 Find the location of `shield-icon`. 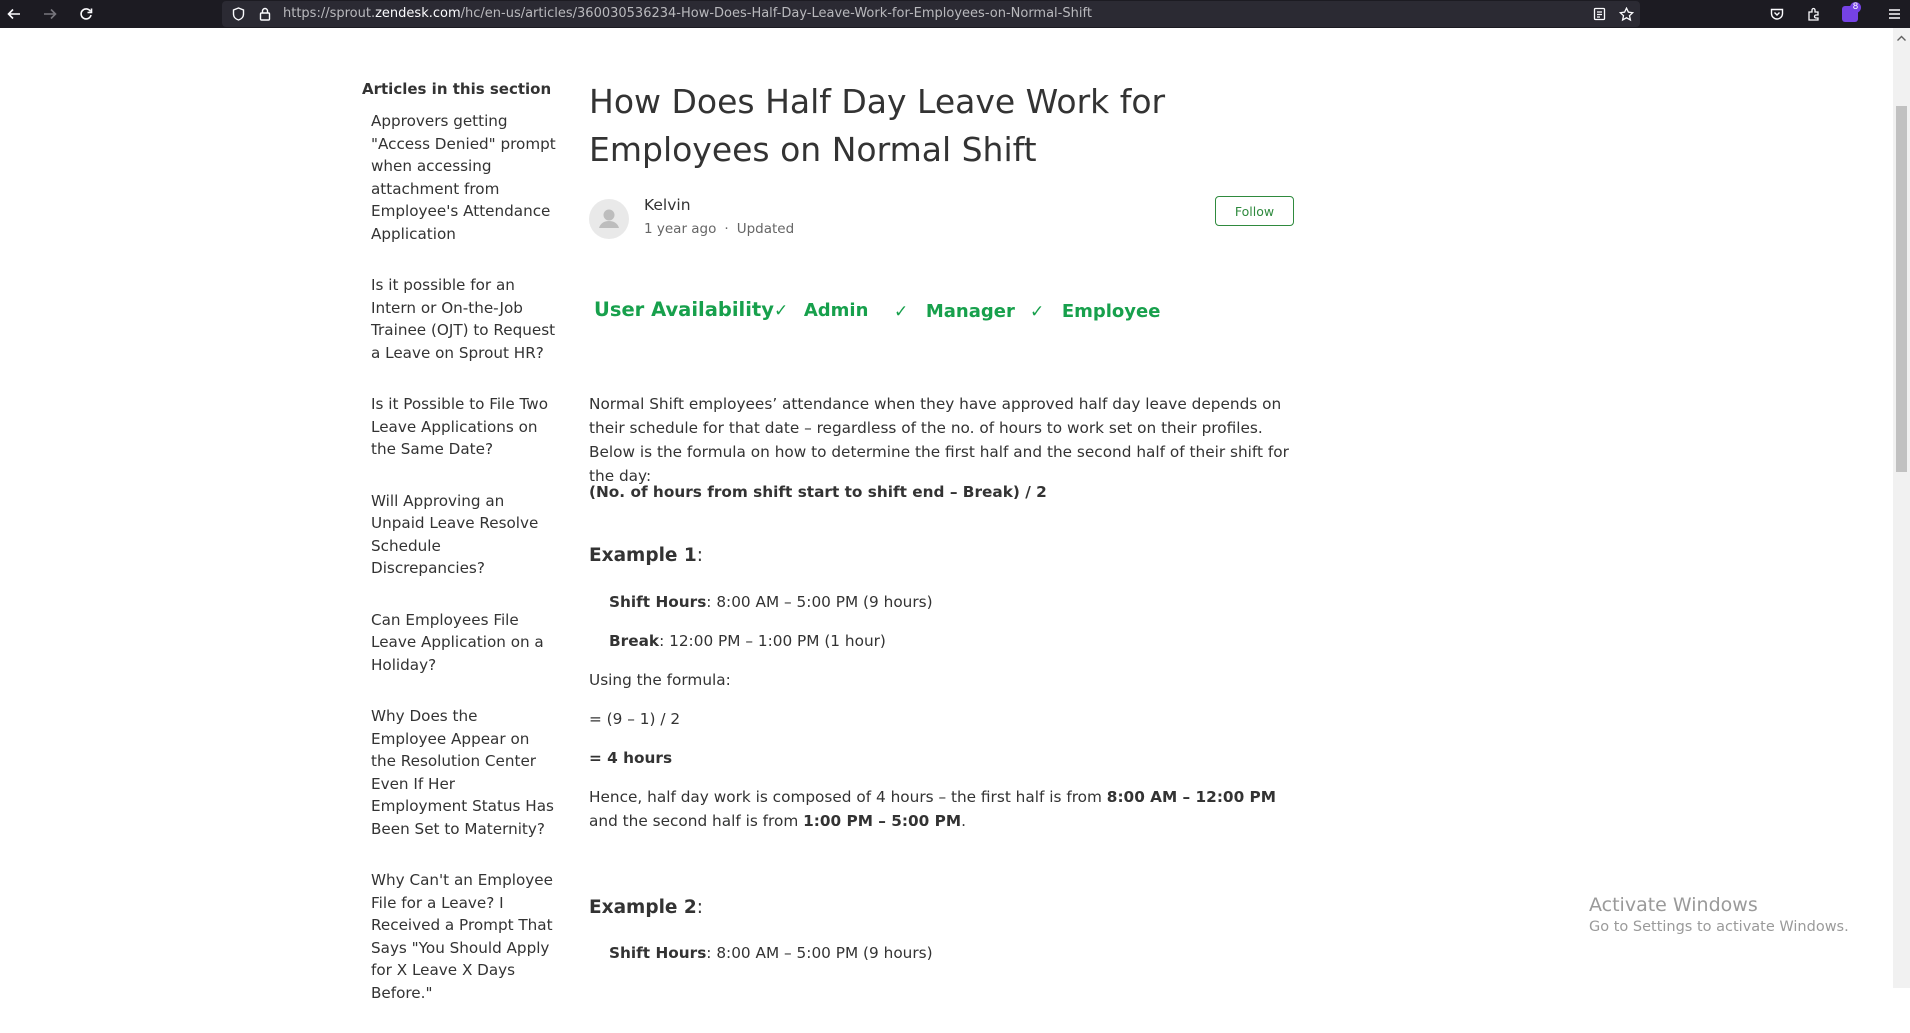

shield-icon is located at coordinates (238, 14).